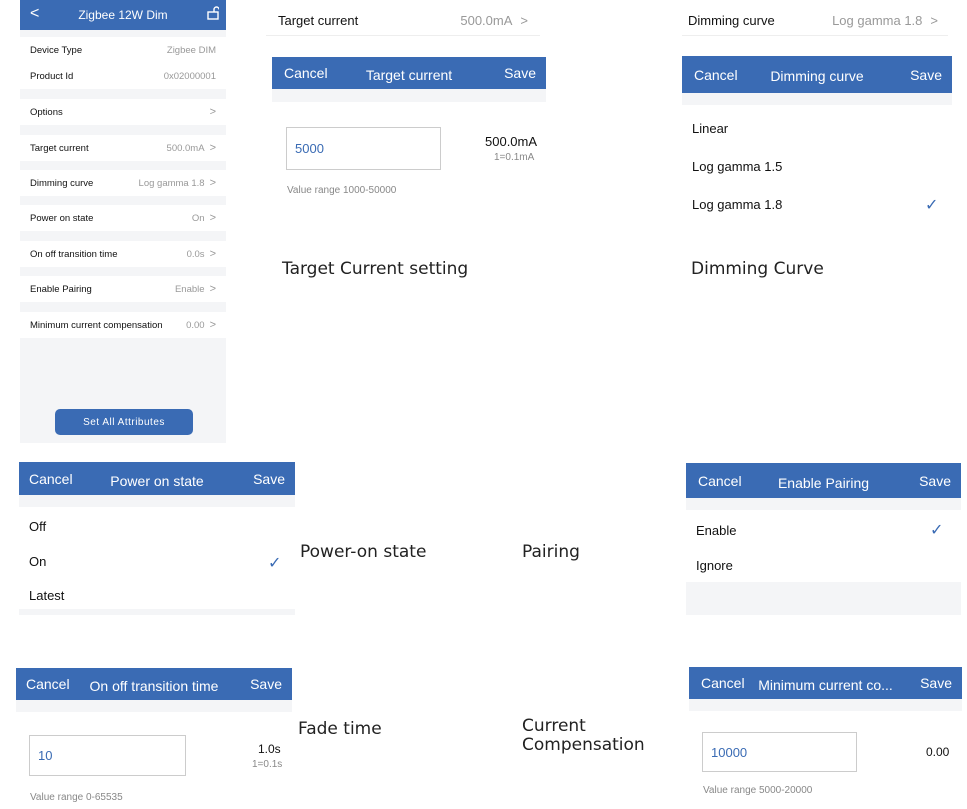 The width and height of the screenshot is (967, 809). Describe the element at coordinates (403, 21) in the screenshot. I see `target-current-row: Target current 500.0mA >` at that location.